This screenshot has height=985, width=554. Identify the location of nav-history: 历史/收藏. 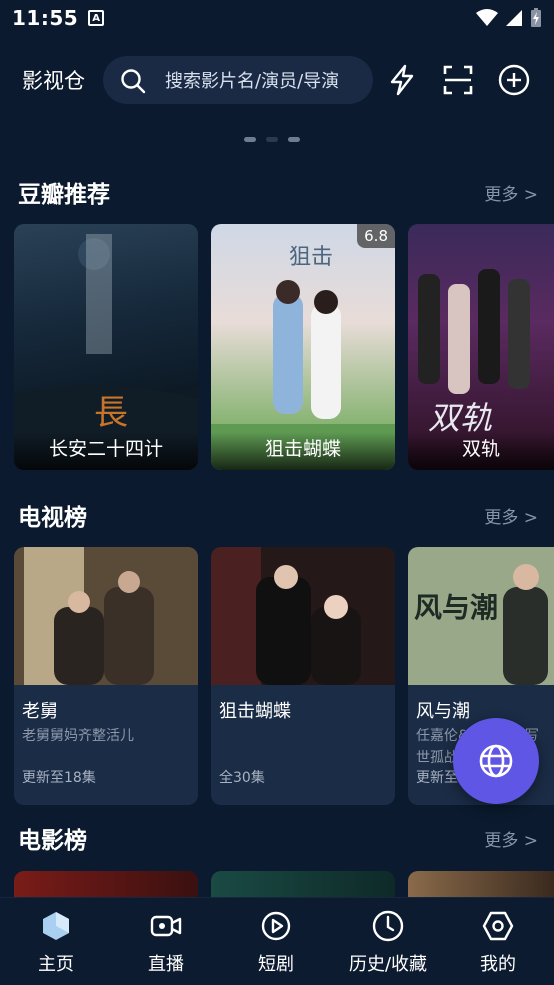
(388, 941).